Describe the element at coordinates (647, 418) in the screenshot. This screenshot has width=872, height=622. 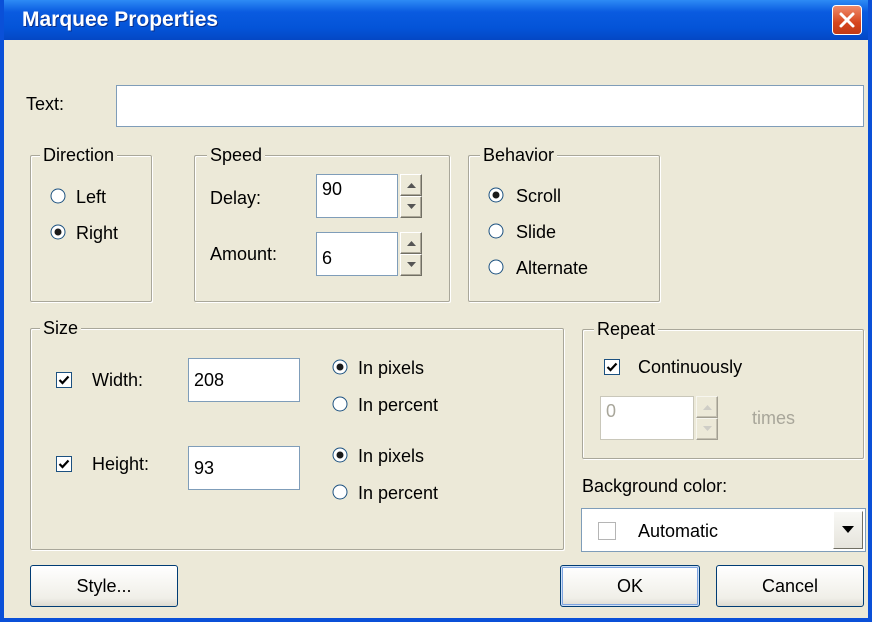
I see `repeat-times-input` at that location.